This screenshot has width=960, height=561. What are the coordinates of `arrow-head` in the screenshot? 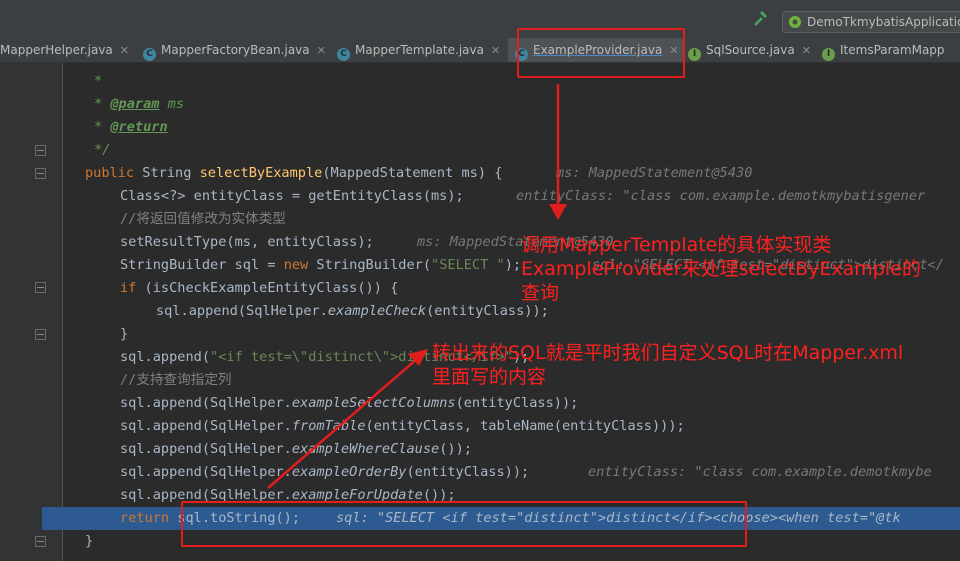 It's located at (558, 212).